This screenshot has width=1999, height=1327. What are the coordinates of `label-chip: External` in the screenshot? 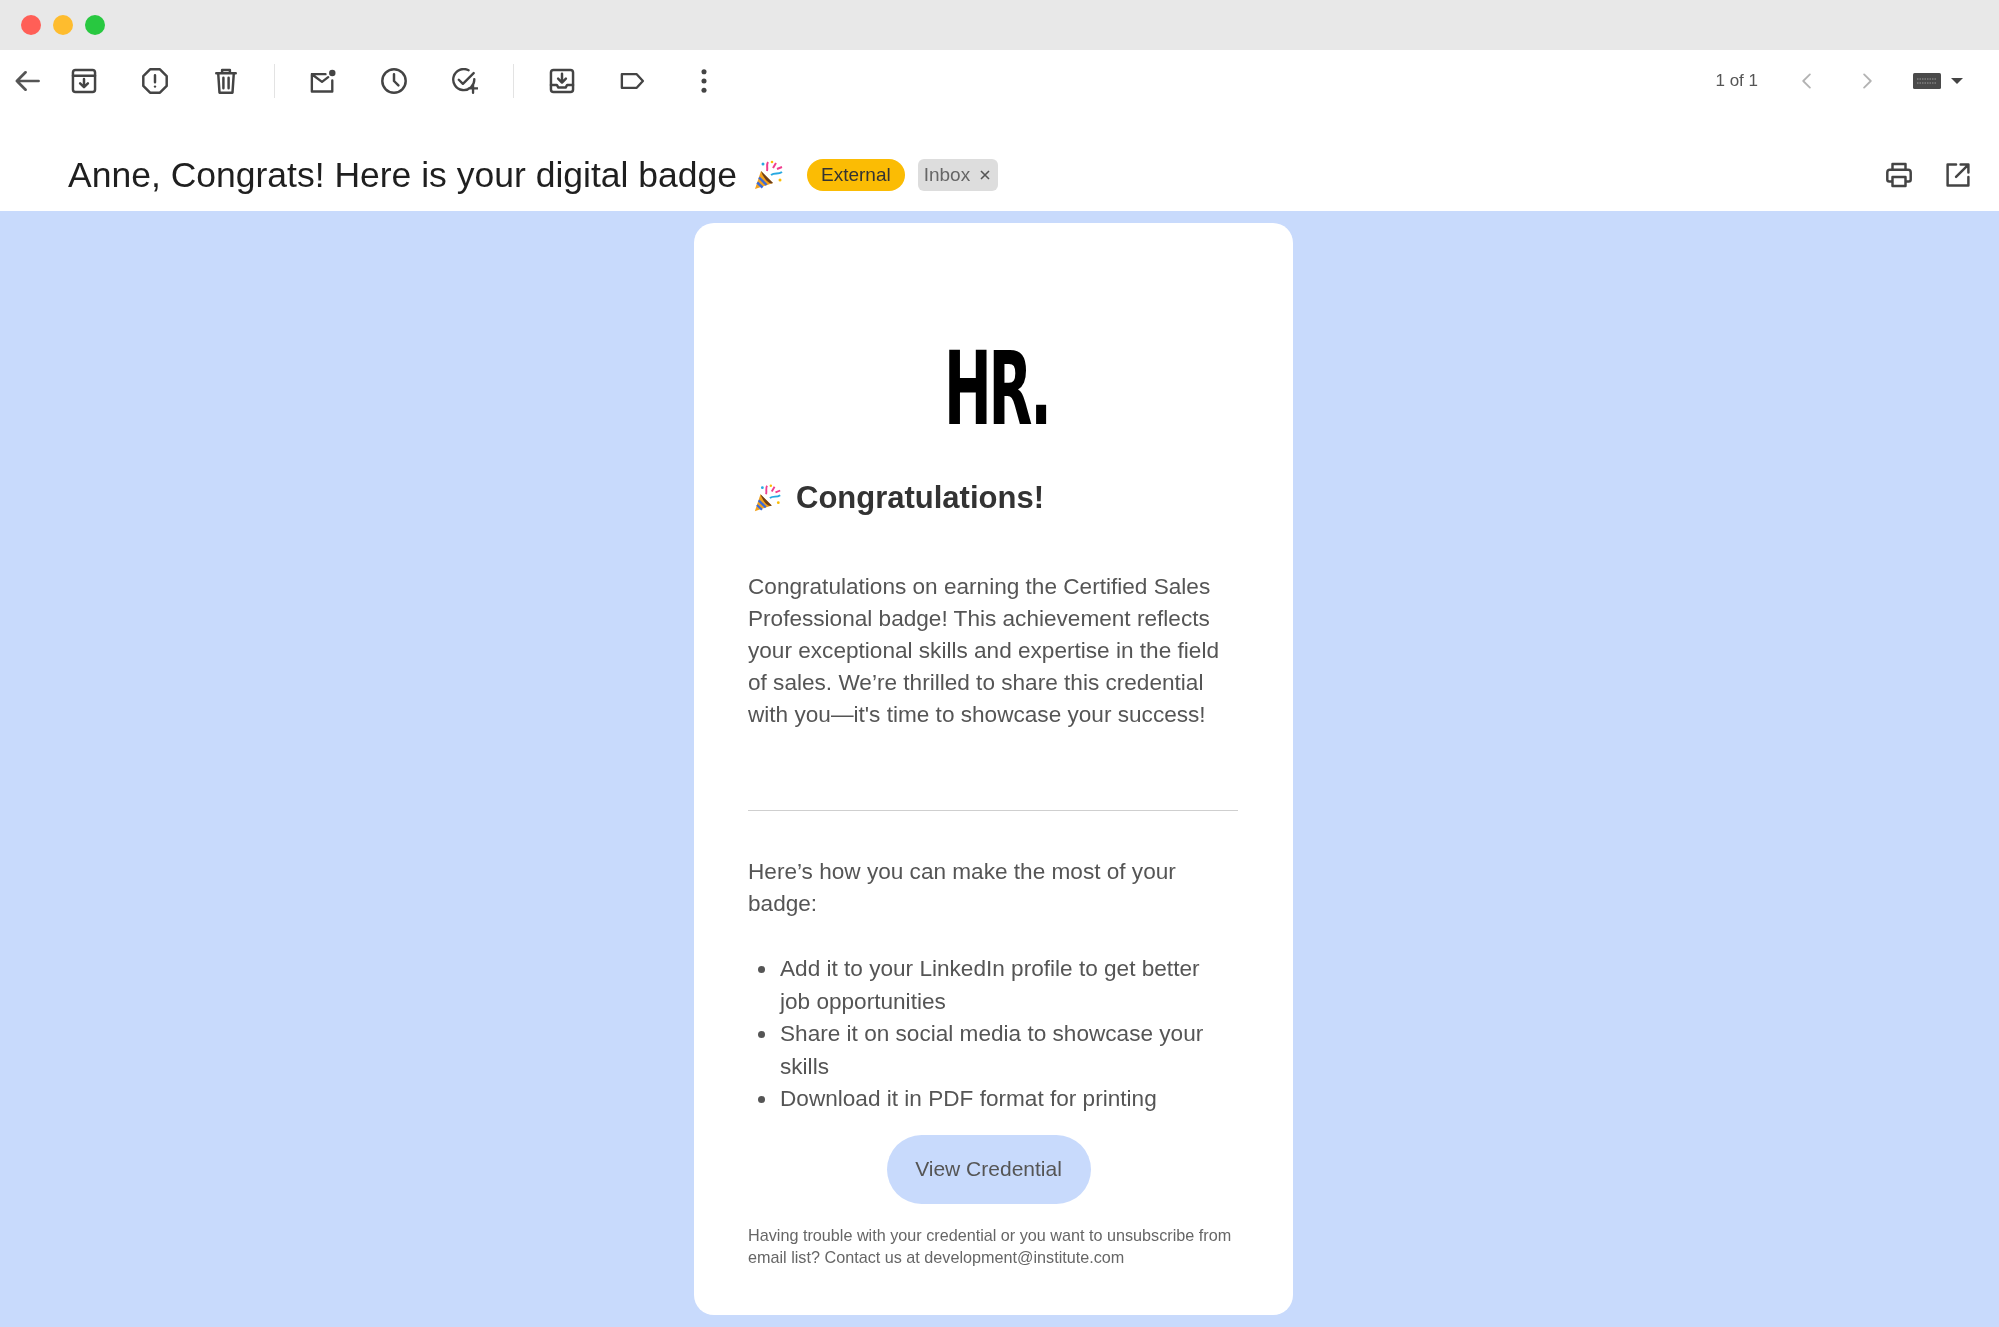 It's located at (856, 174).